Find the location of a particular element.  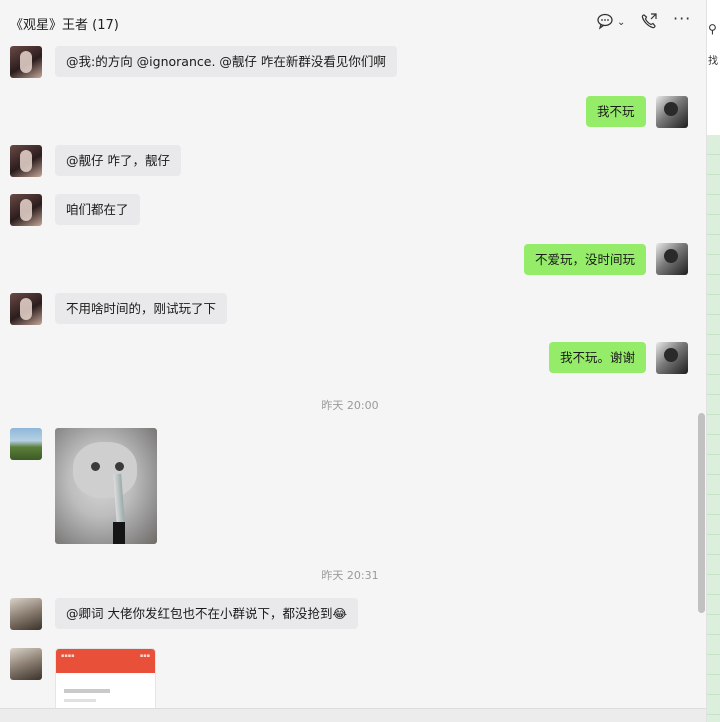

chat-bubble-icon is located at coordinates (605, 23).